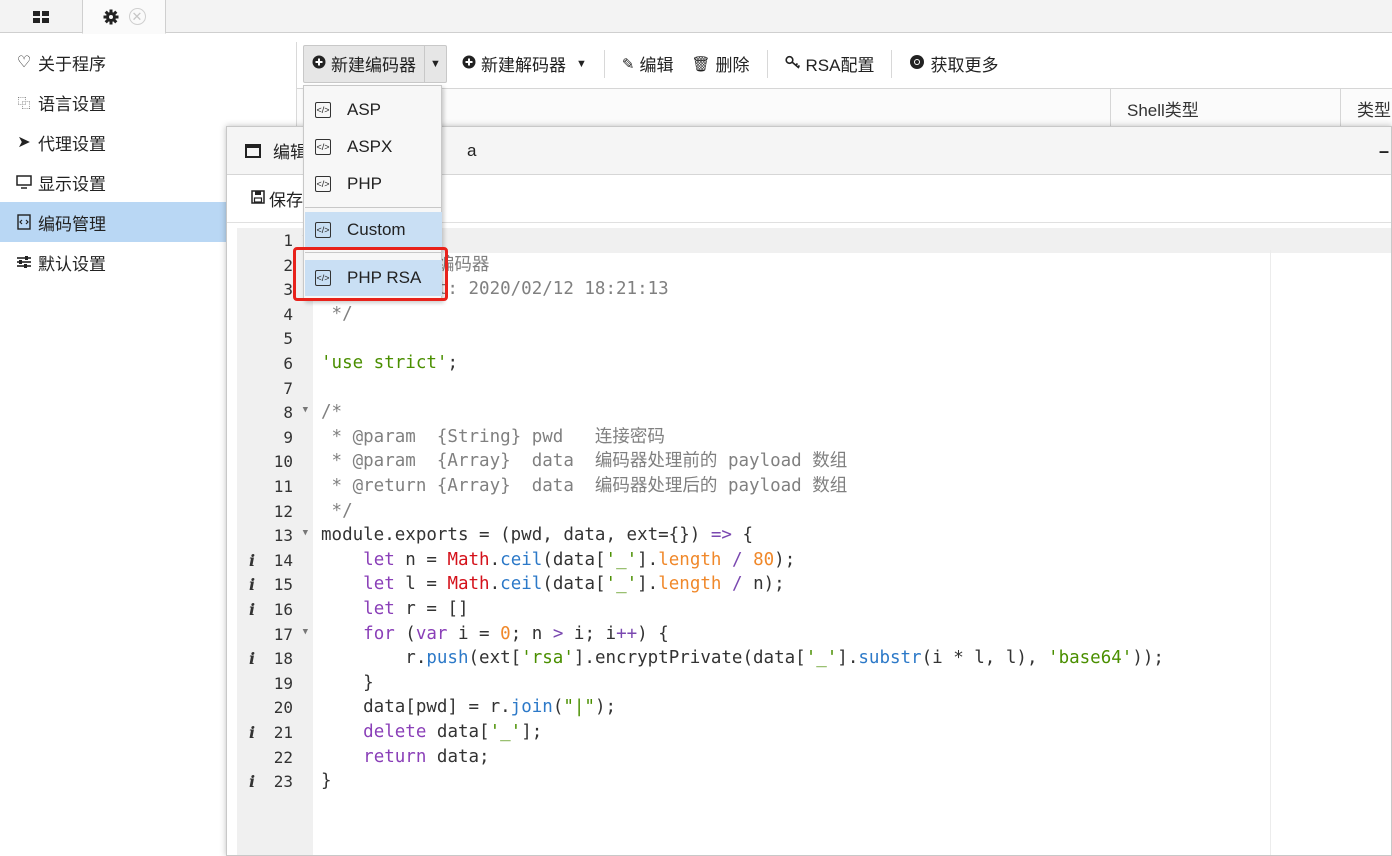 The image size is (1392, 856). I want to click on get-more-label: 获取更多, so click(964, 65).